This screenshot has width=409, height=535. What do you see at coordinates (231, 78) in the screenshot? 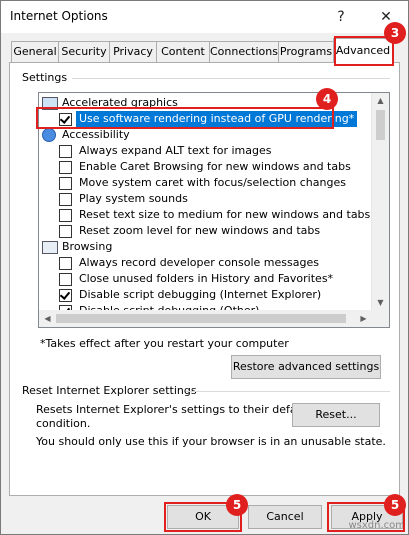
I see `settings-group-divider` at bounding box center [231, 78].